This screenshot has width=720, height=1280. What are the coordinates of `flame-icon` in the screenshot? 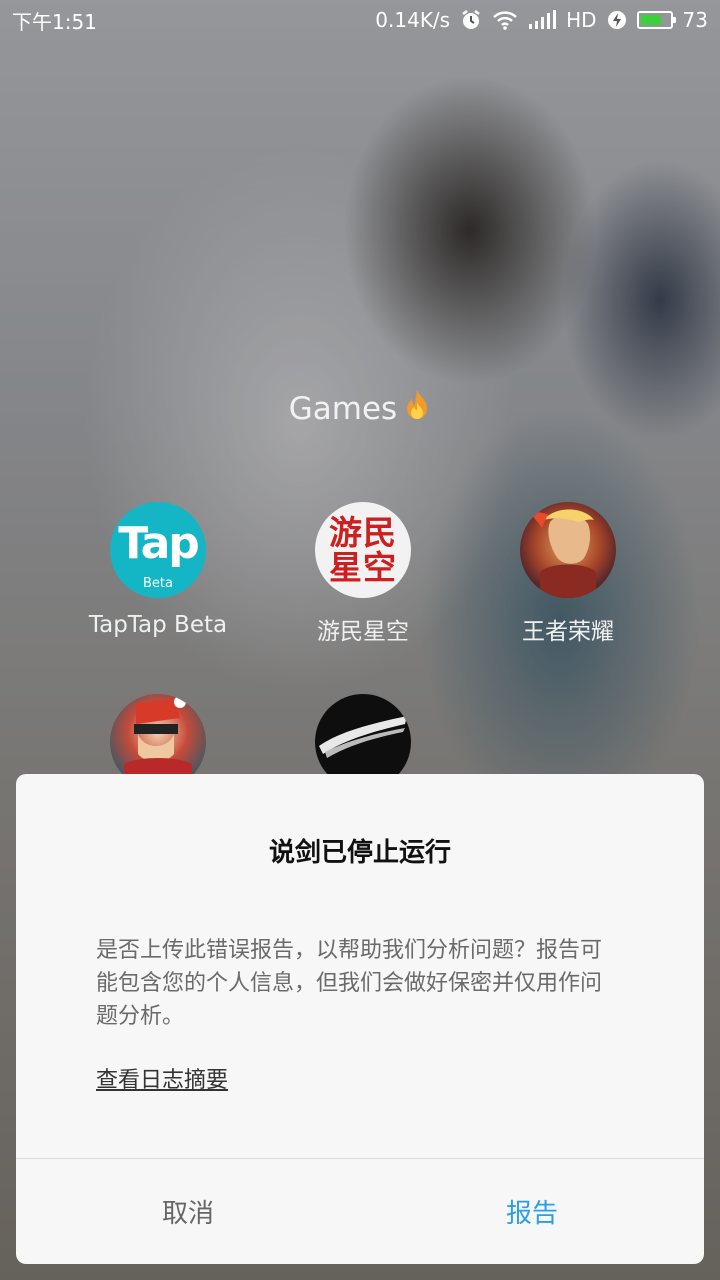 It's located at (417, 409).